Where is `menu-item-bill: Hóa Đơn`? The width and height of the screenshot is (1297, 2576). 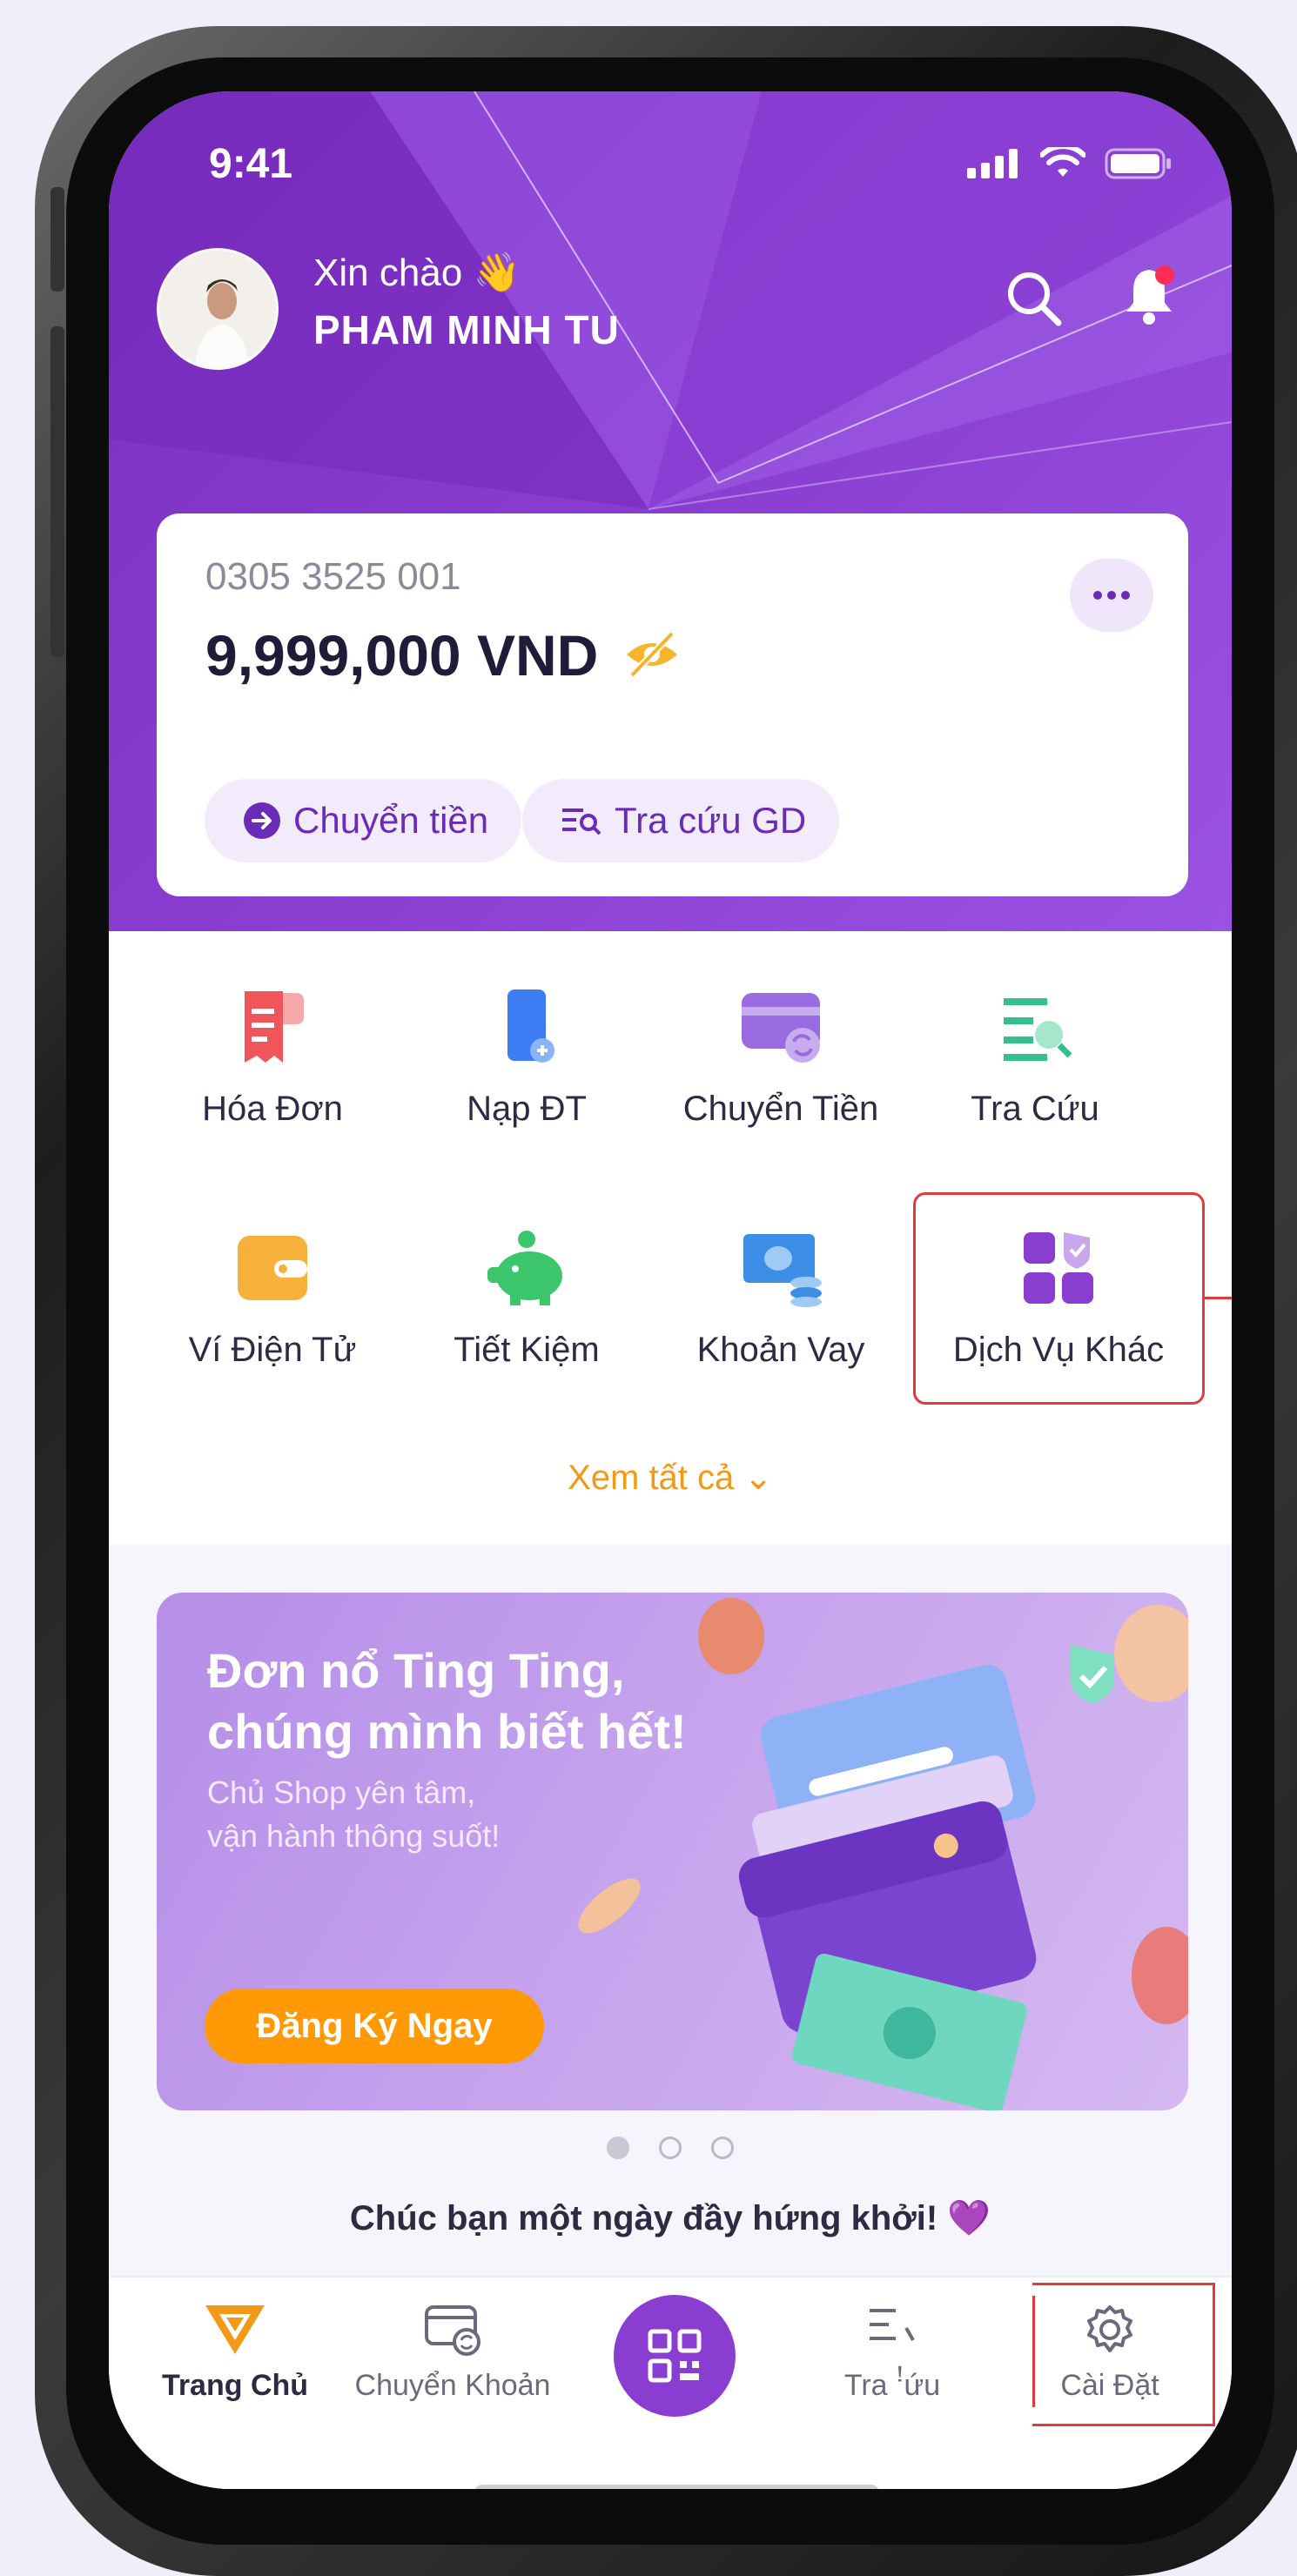
menu-item-bill: Hóa Đơn is located at coordinates (272, 1056).